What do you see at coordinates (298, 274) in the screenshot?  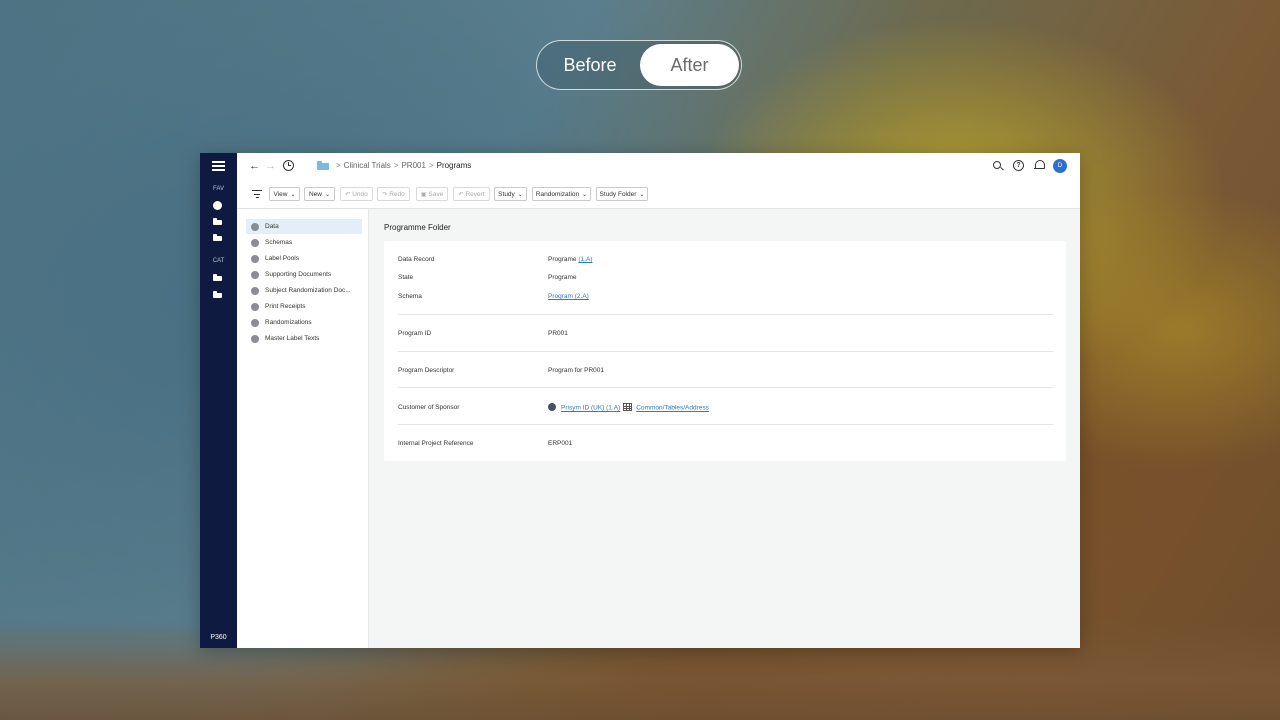 I see `list-item-label: Supporting Documents` at bounding box center [298, 274].